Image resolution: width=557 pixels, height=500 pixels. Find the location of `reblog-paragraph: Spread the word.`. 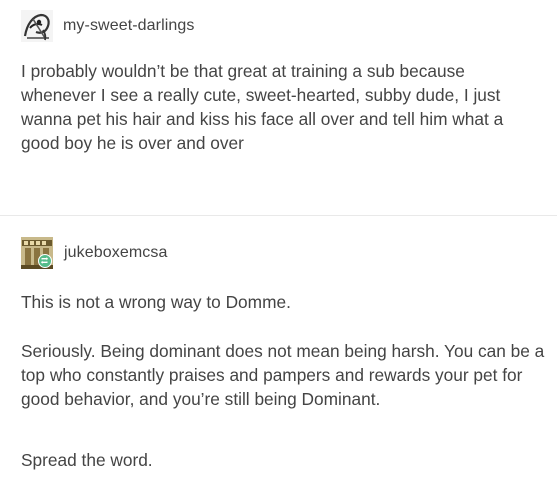

reblog-paragraph: Spread the word. is located at coordinates (87, 460).